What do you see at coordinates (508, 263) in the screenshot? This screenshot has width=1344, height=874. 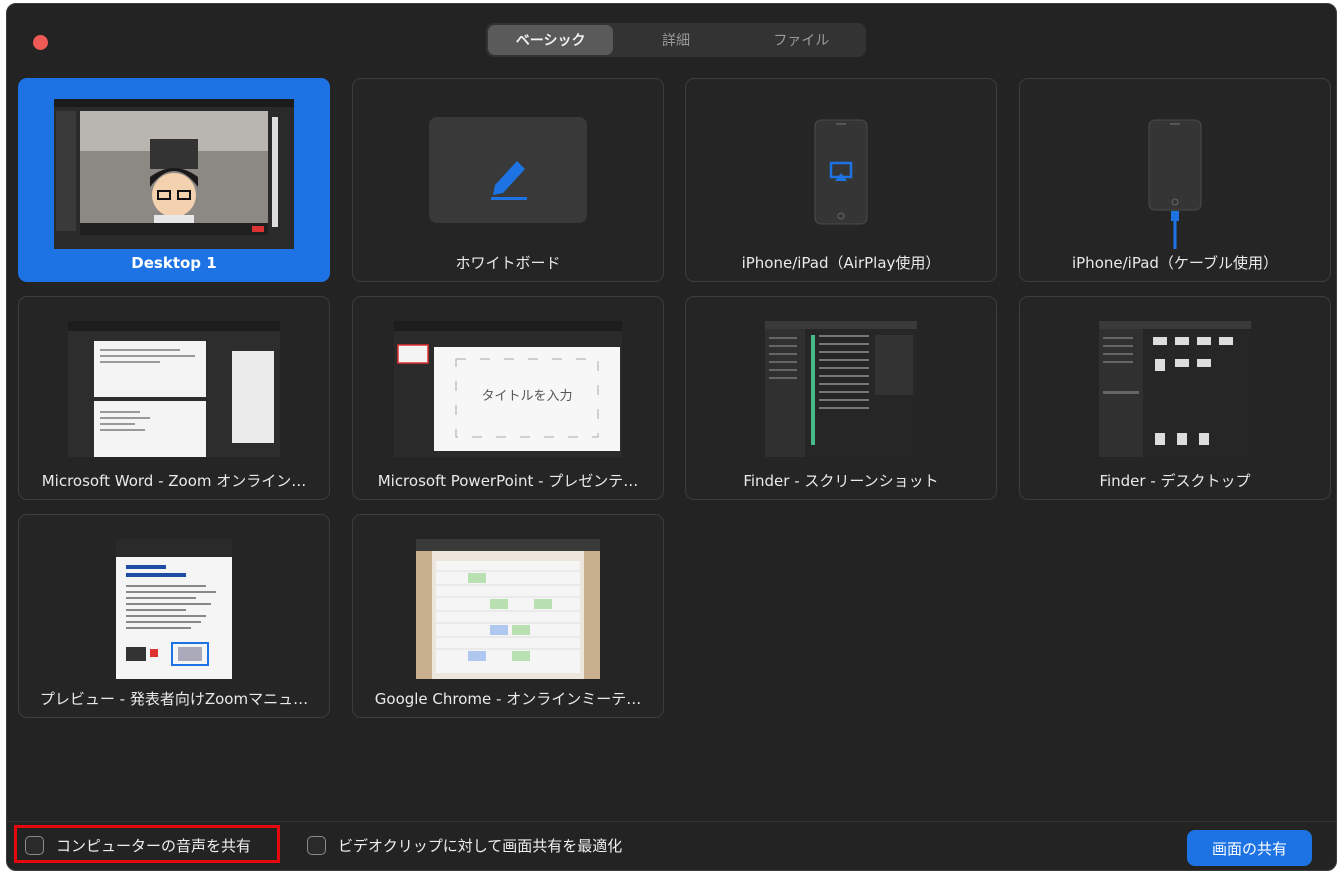 I see `tile-label: ホワイトボード` at bounding box center [508, 263].